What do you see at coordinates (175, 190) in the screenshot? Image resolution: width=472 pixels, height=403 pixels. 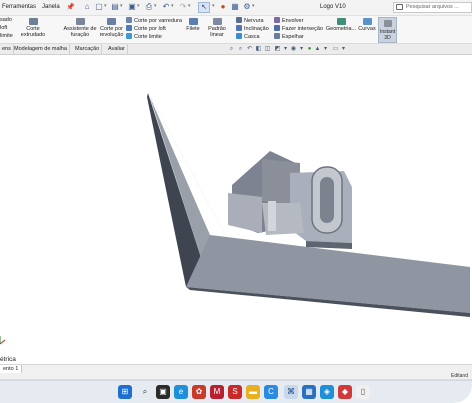 I see `model-left-wing-edge` at bounding box center [175, 190].